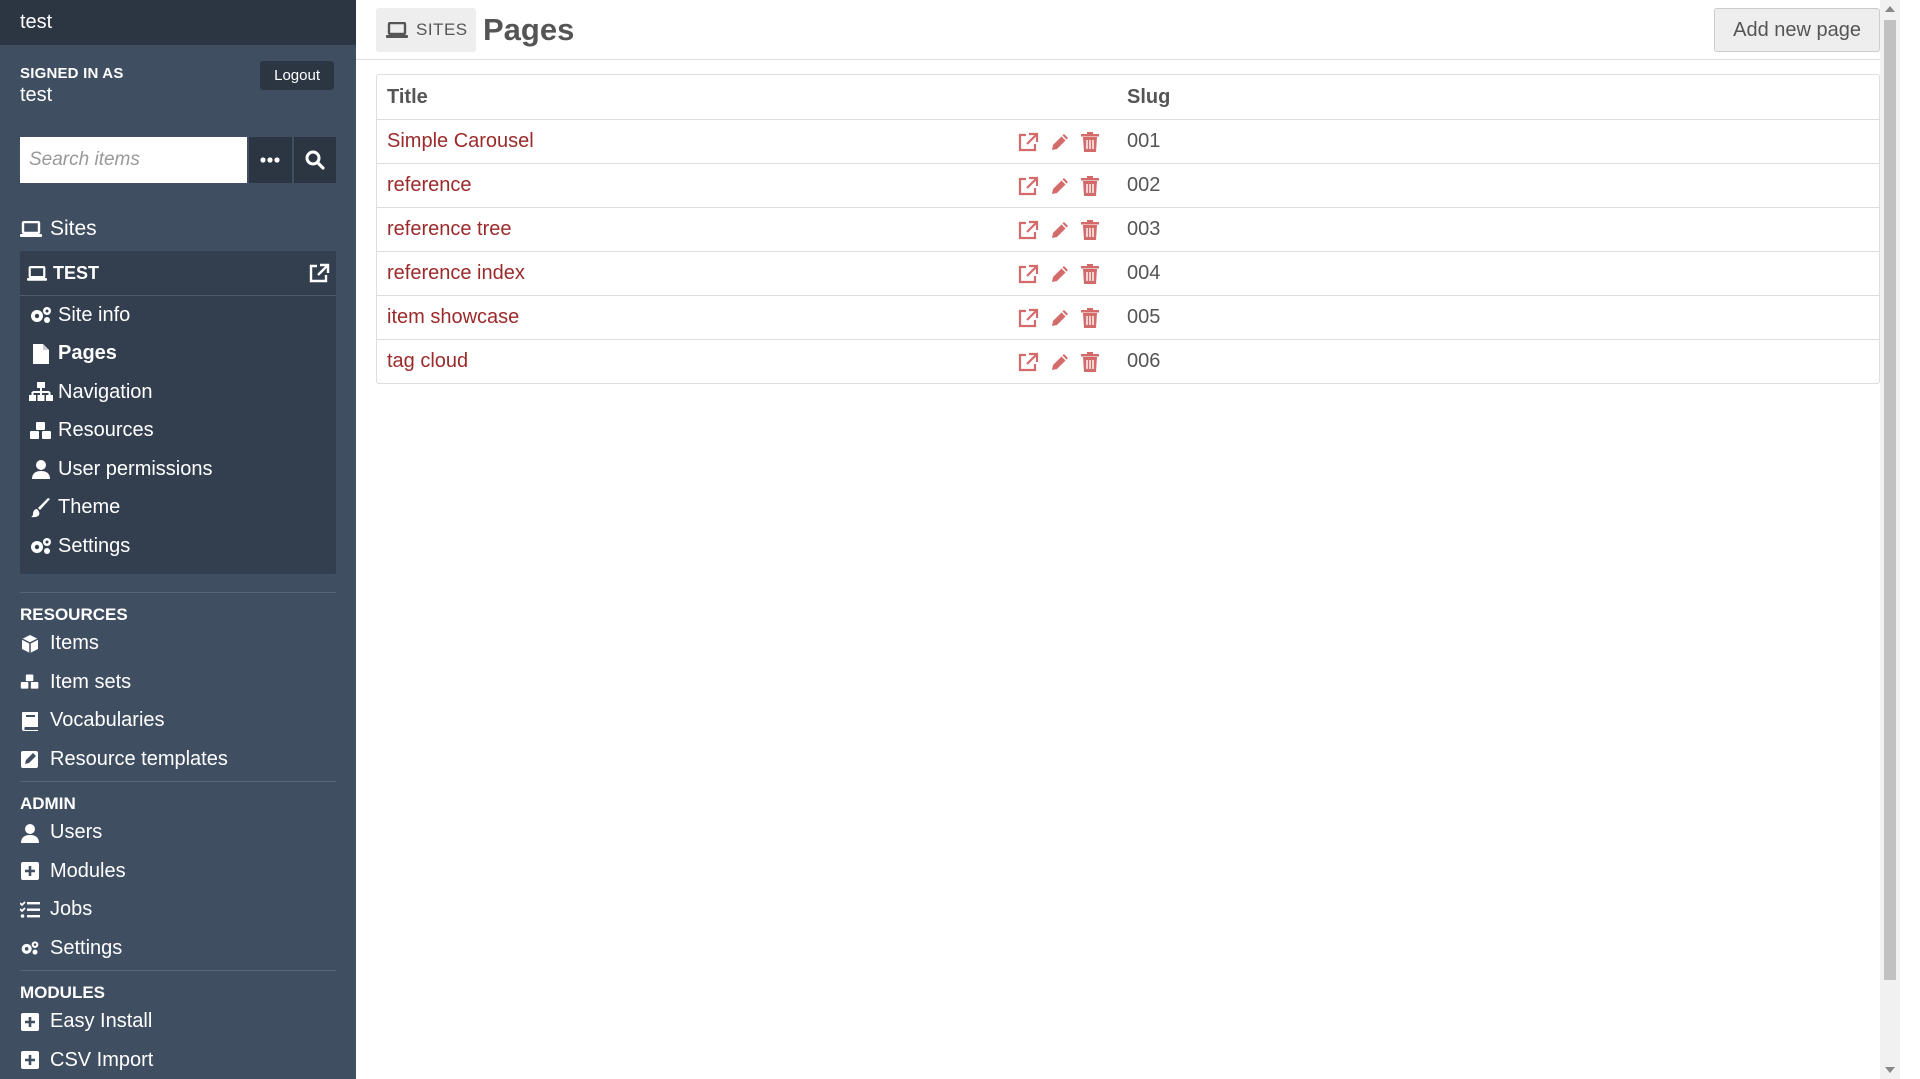 The width and height of the screenshot is (1920, 1079). I want to click on breadcrumb-sites: SITES, so click(426, 30).